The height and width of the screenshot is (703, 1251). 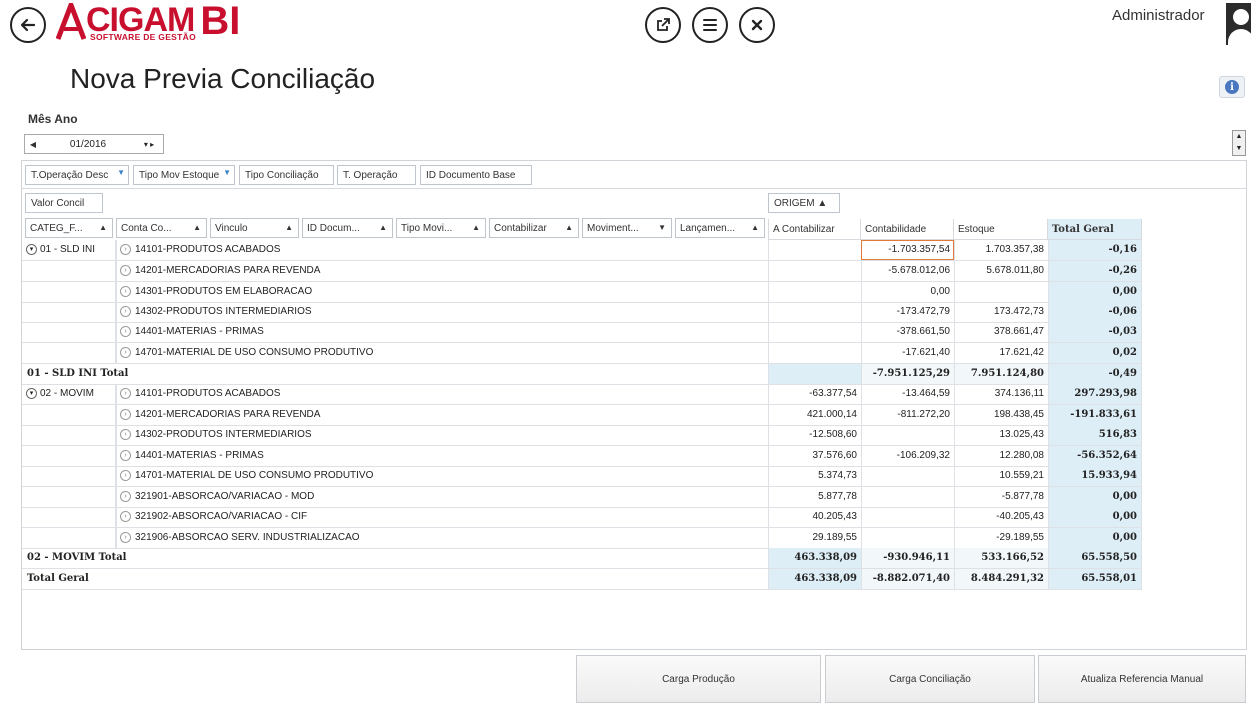 What do you see at coordinates (143, 37) in the screenshot?
I see `logo-subtitle: SOFTWARE DE GESTÃO` at bounding box center [143, 37].